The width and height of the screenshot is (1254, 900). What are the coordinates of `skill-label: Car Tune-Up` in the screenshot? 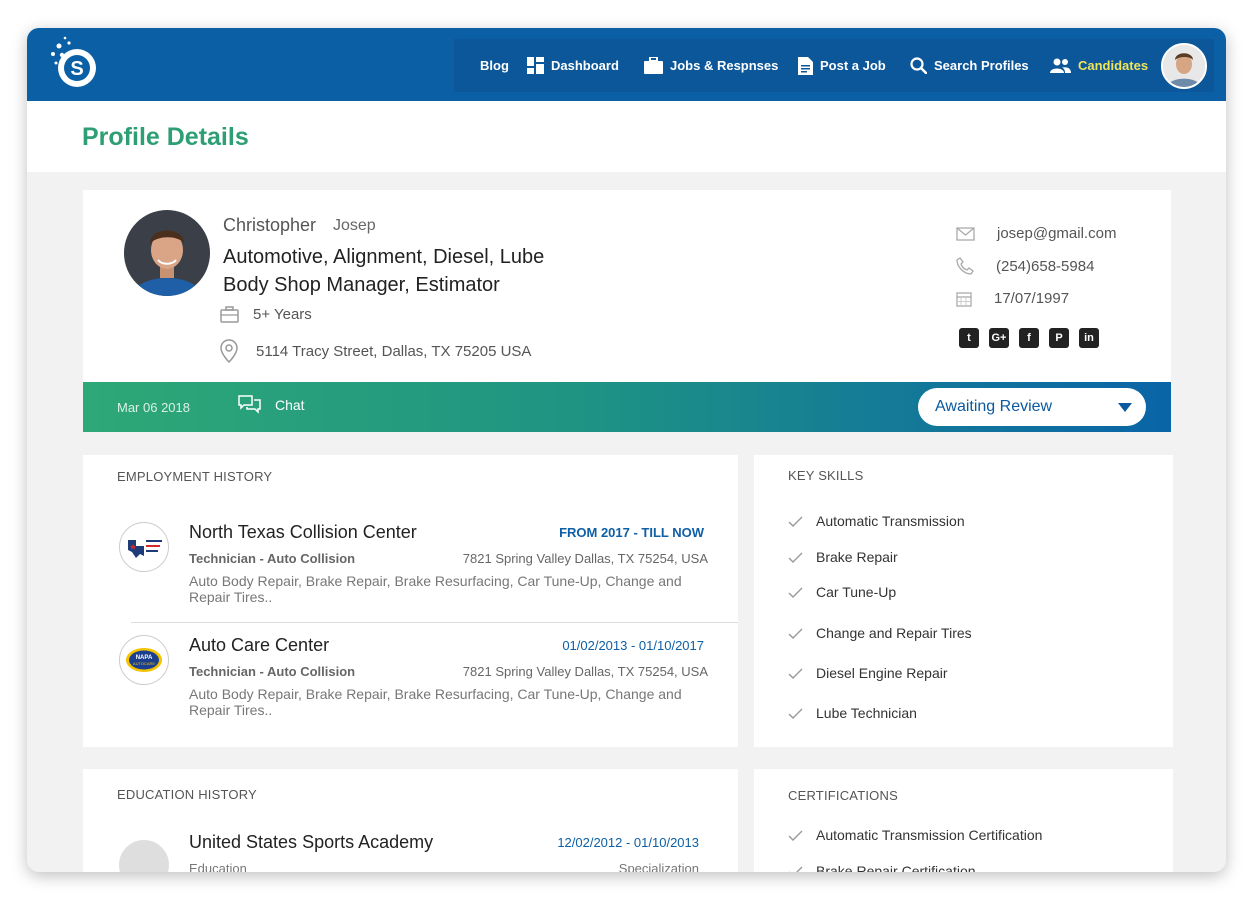 It's located at (856, 592).